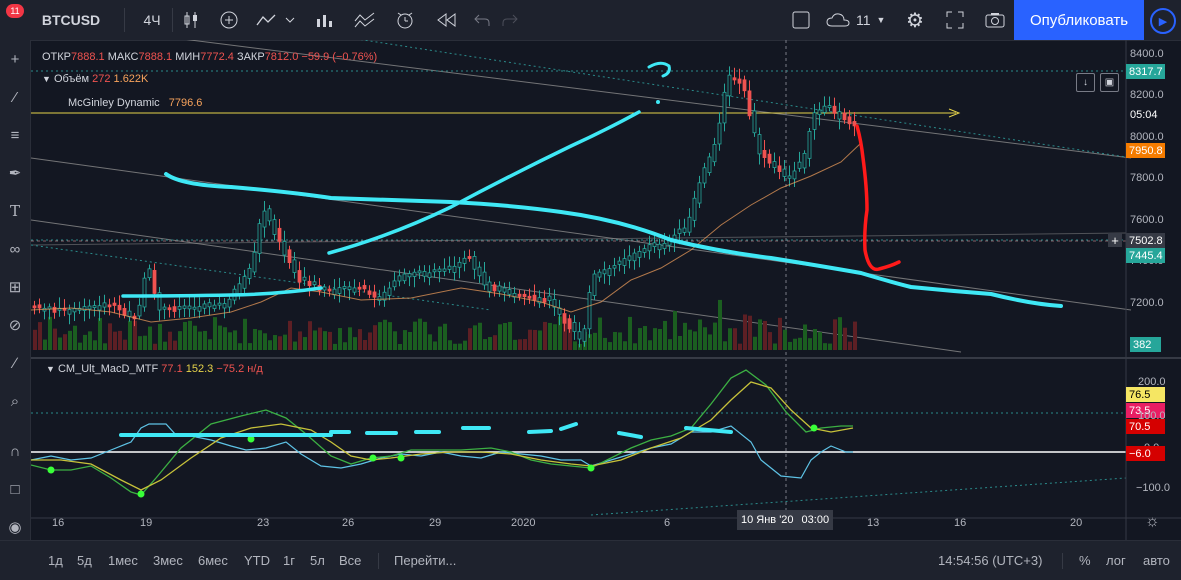 Image resolution: width=1181 pixels, height=580 pixels. I want to click on open-label: ОТКР, so click(57, 57).